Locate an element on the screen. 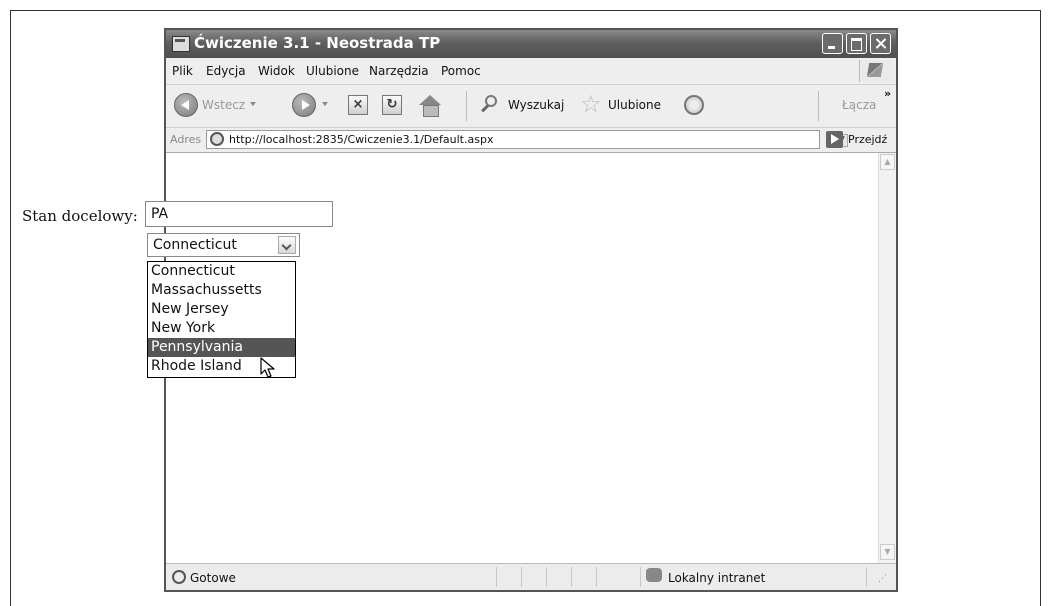 The height and width of the screenshot is (606, 1053). menu-item-edycja: Edycja is located at coordinates (226, 71).